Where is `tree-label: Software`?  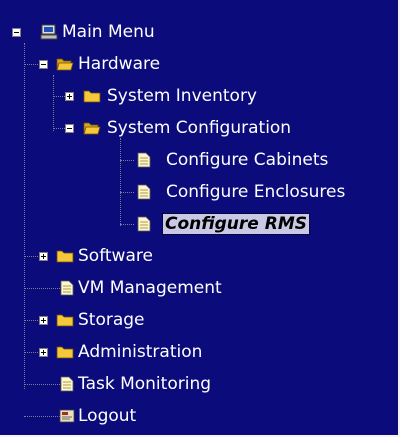 tree-label: Software is located at coordinates (115, 256).